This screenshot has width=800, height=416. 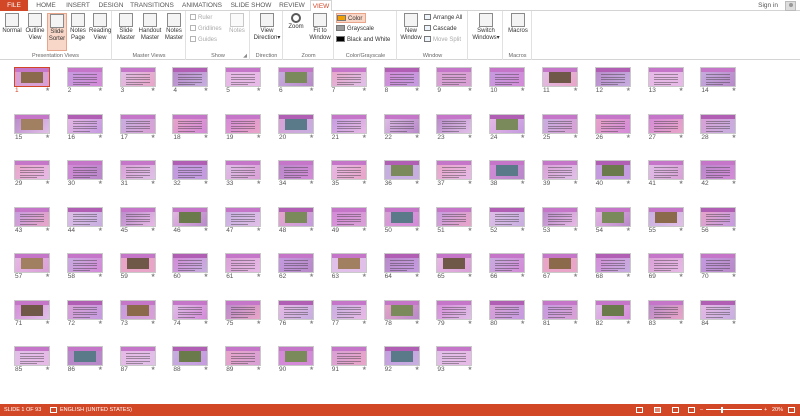 What do you see at coordinates (296, 266) in the screenshot?
I see `slide-thumbnail: 62 ★` at bounding box center [296, 266].